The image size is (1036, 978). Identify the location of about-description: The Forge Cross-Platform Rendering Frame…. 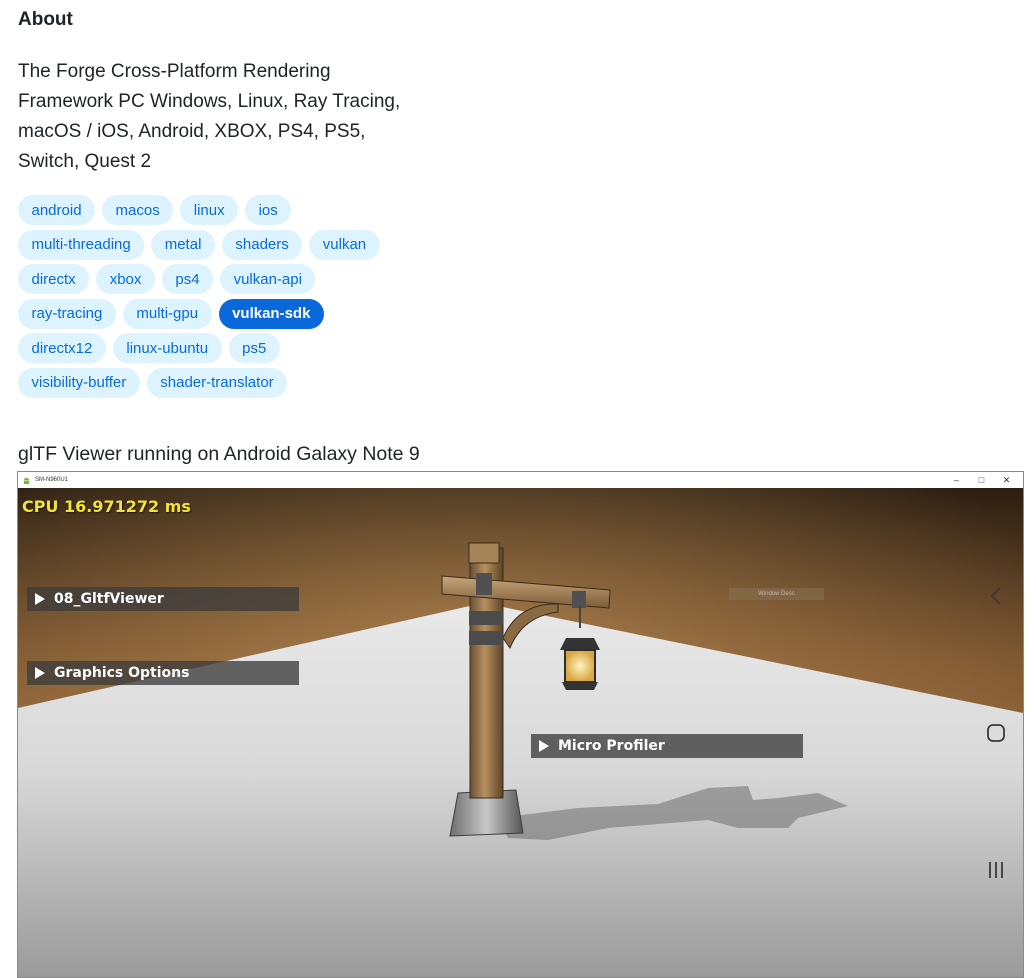
(209, 116).